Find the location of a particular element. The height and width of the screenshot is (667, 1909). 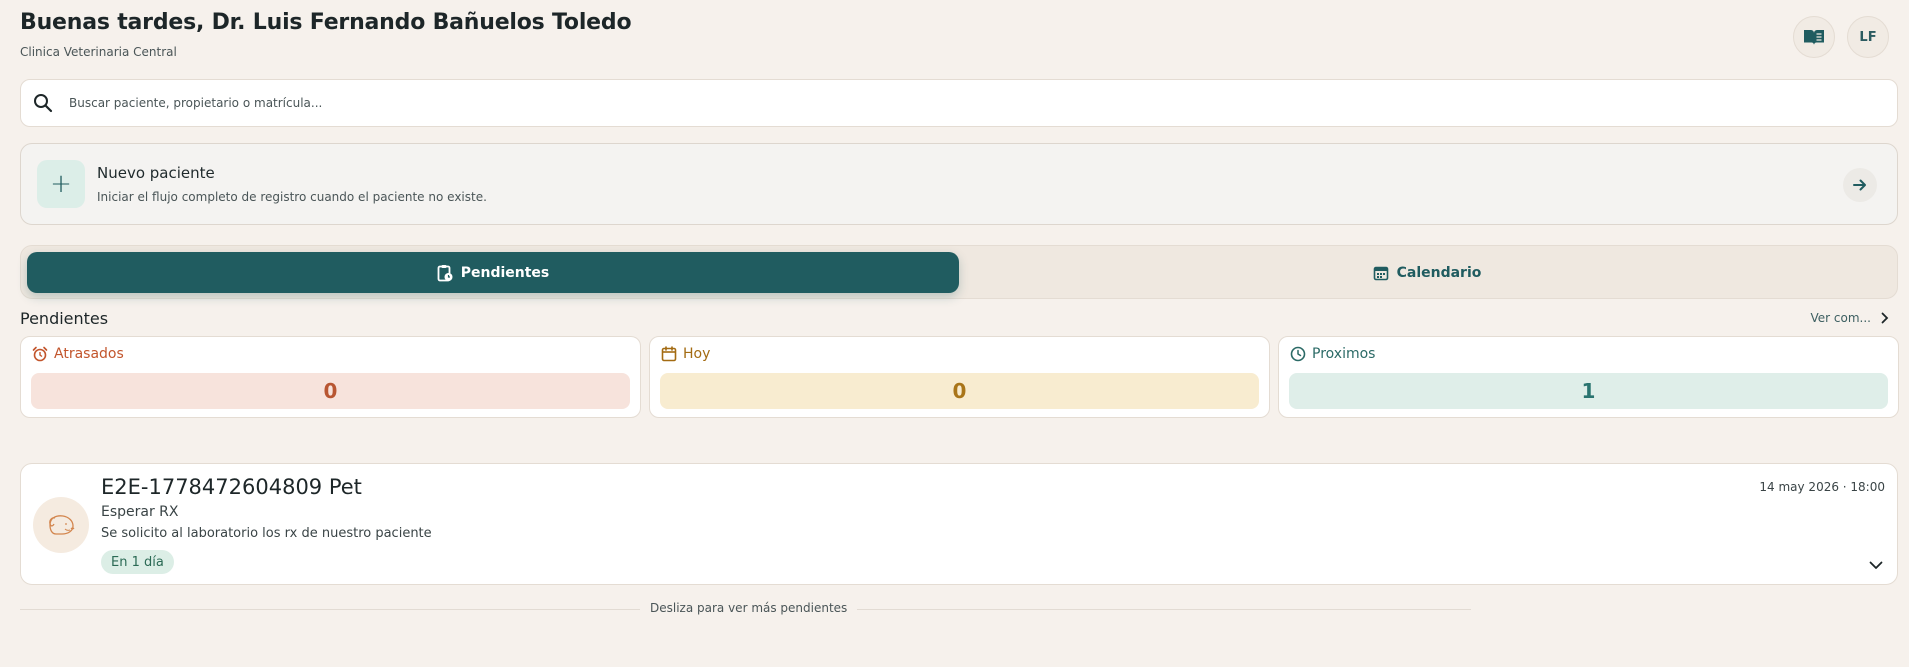

clipboard-clock-icon is located at coordinates (445, 272).